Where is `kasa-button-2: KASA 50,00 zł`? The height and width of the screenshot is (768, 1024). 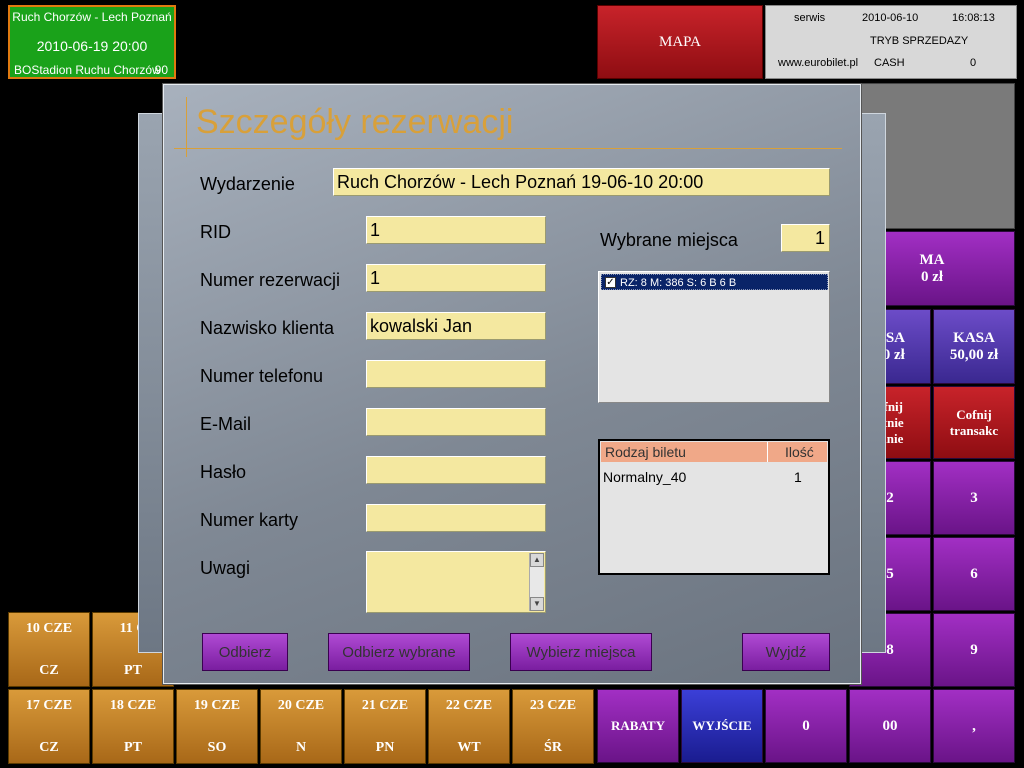 kasa-button-2: KASA 50,00 zł is located at coordinates (974, 346).